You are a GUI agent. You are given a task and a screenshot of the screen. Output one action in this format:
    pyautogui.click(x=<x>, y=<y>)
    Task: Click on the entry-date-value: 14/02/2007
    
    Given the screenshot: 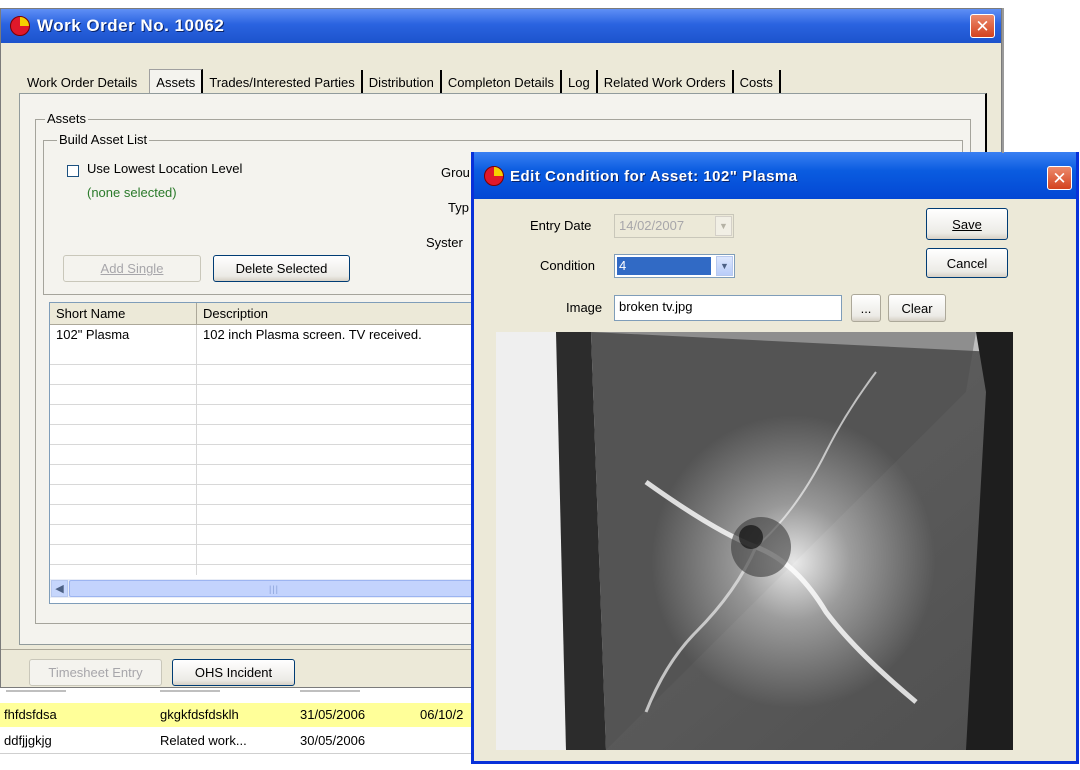 What is the action you would take?
    pyautogui.click(x=652, y=225)
    